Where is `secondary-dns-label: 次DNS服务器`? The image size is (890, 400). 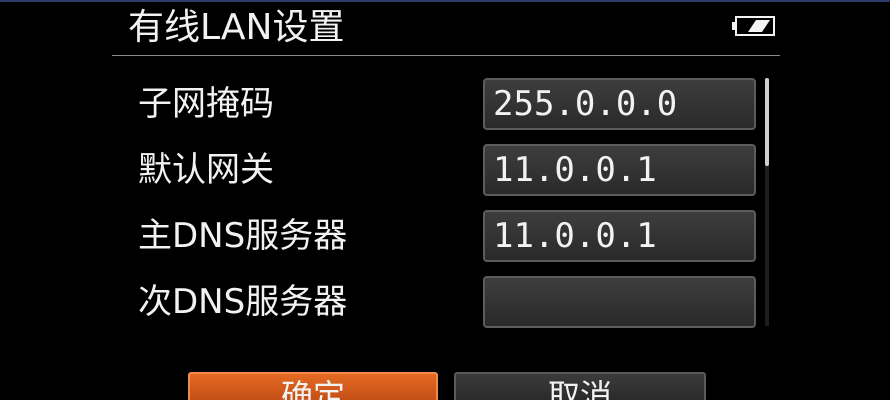
secondary-dns-label: 次DNS服务器 is located at coordinates (243, 302).